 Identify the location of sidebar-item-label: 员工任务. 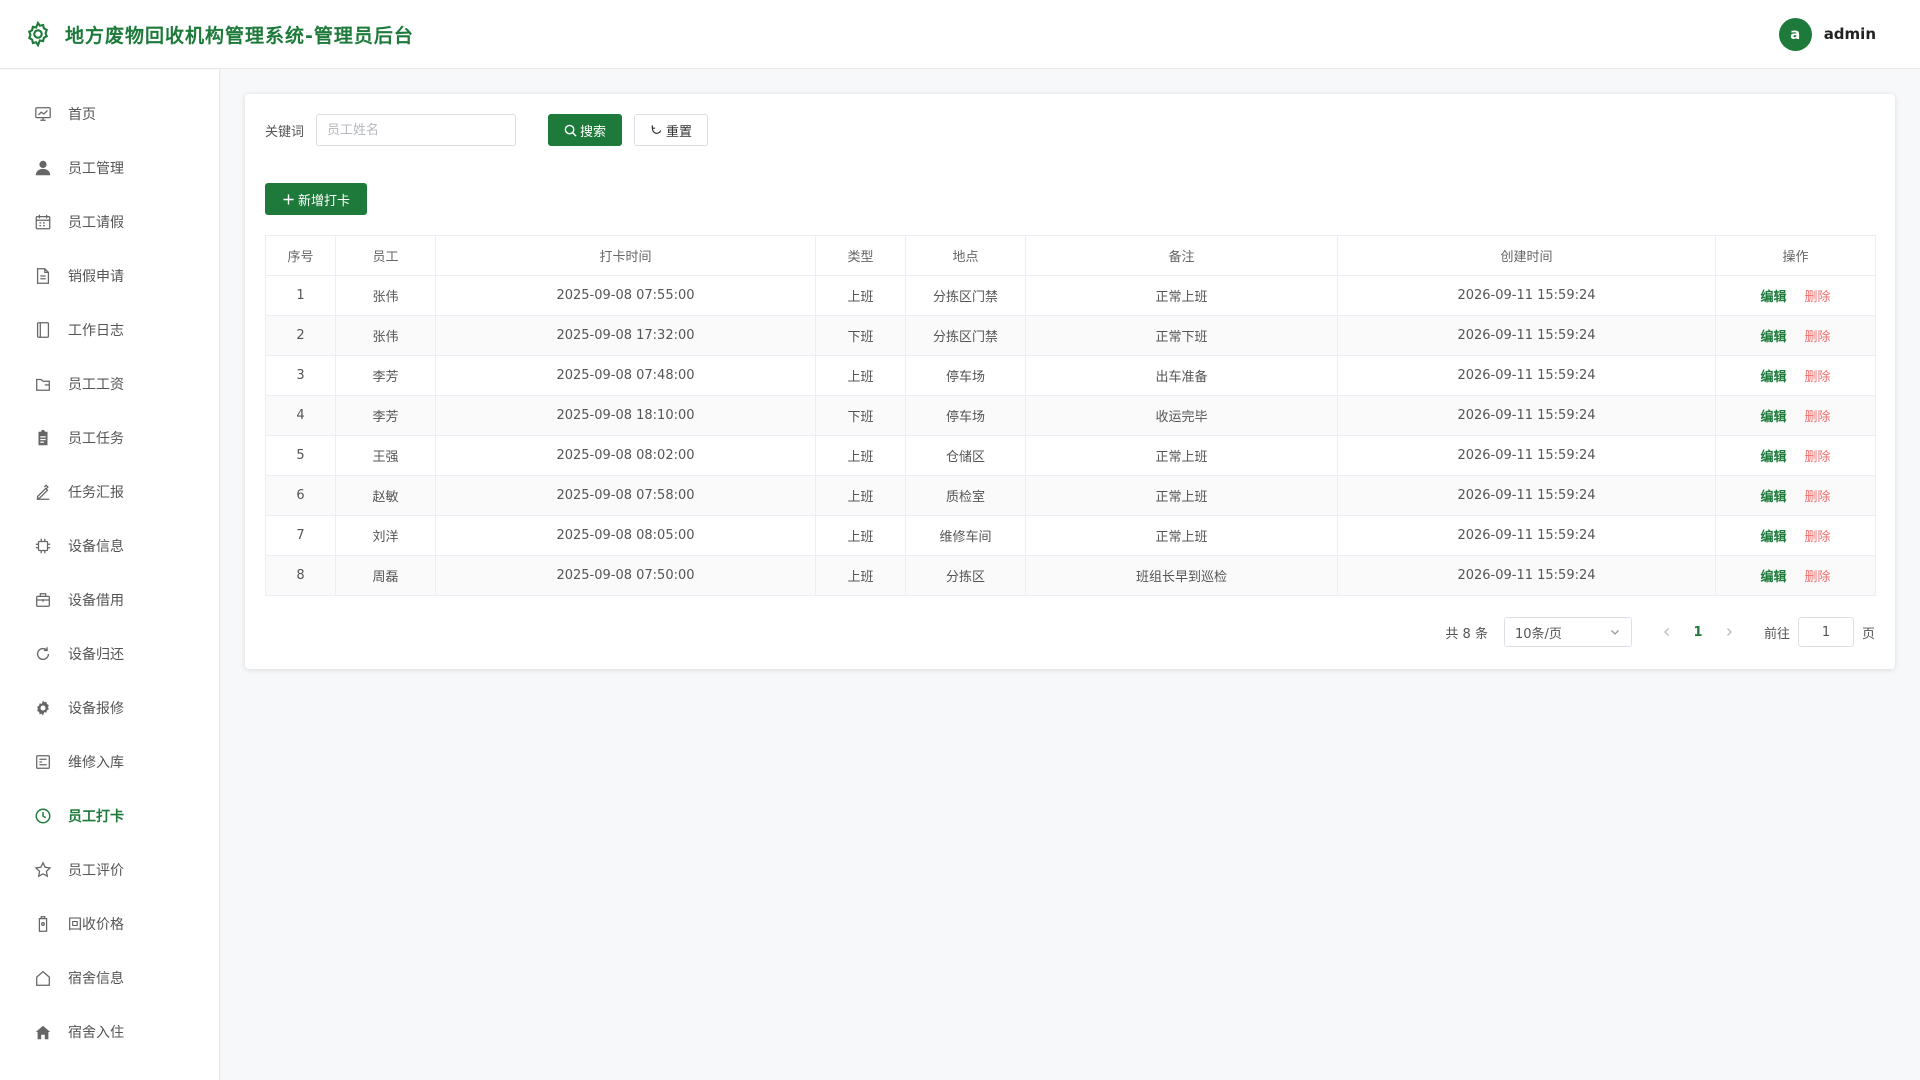
(96, 439).